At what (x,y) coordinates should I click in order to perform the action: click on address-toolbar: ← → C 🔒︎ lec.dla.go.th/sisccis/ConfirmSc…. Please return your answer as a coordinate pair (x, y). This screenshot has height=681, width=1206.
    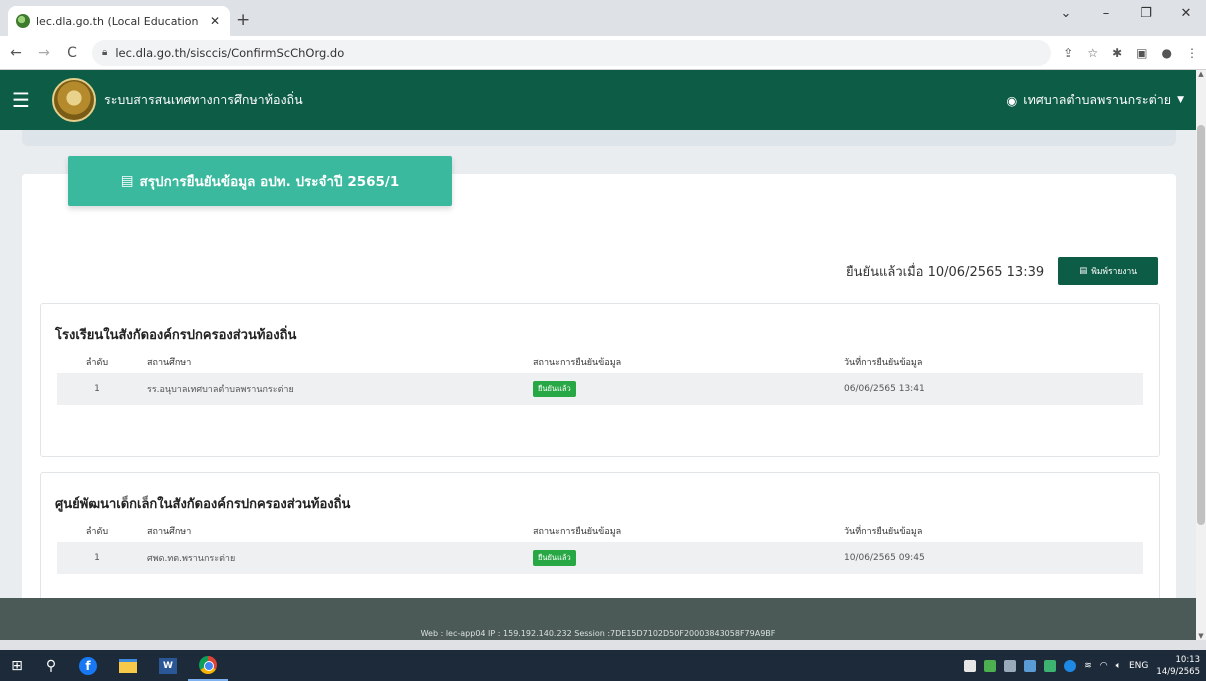
    Looking at the image, I should click on (603, 53).